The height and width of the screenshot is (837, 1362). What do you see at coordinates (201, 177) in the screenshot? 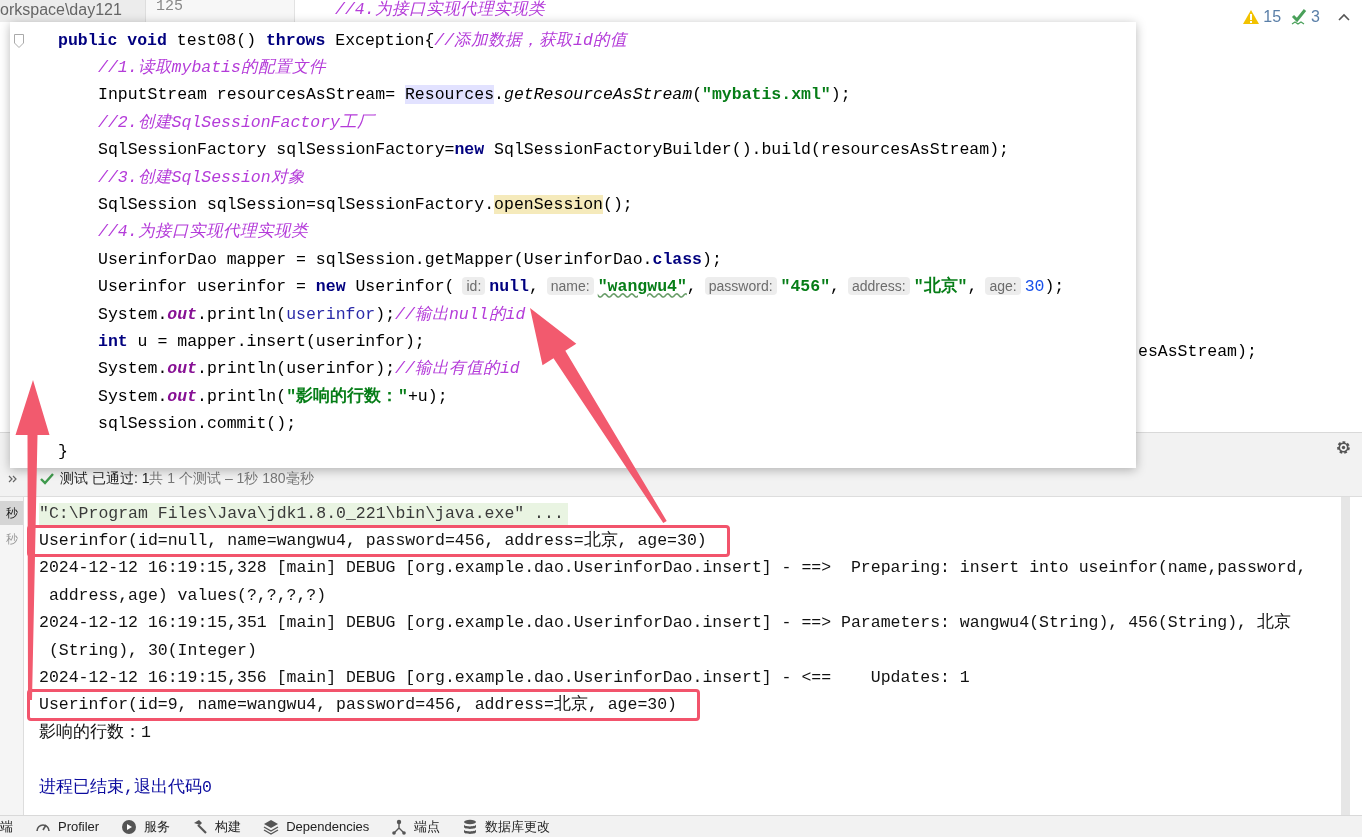
I see `code-line: //3.创建SqlSession对象` at bounding box center [201, 177].